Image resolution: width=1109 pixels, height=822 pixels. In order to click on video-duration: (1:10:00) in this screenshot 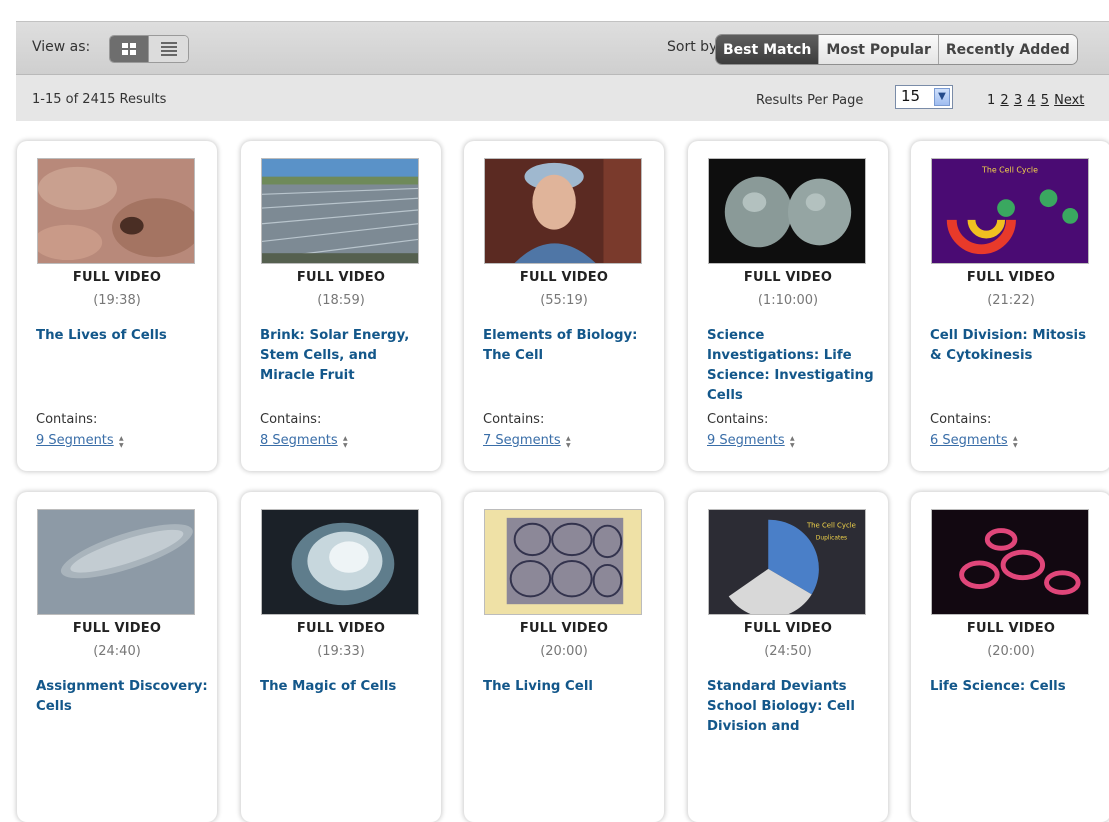, I will do `click(788, 300)`.